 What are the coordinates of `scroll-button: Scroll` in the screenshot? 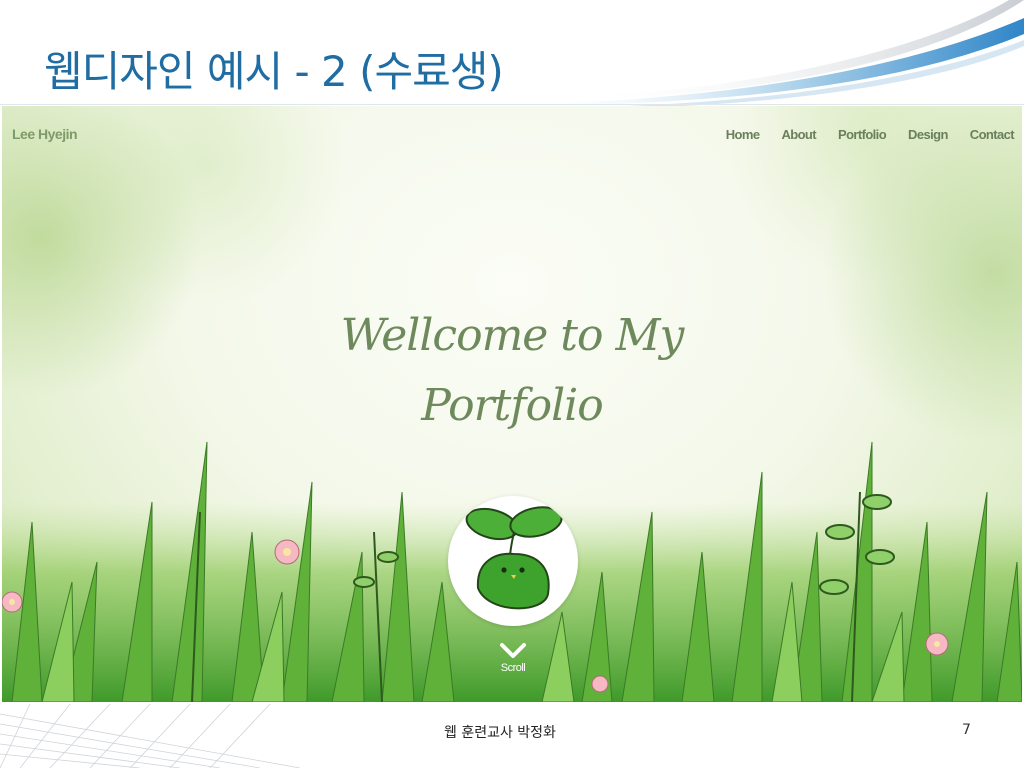 It's located at (513, 658).